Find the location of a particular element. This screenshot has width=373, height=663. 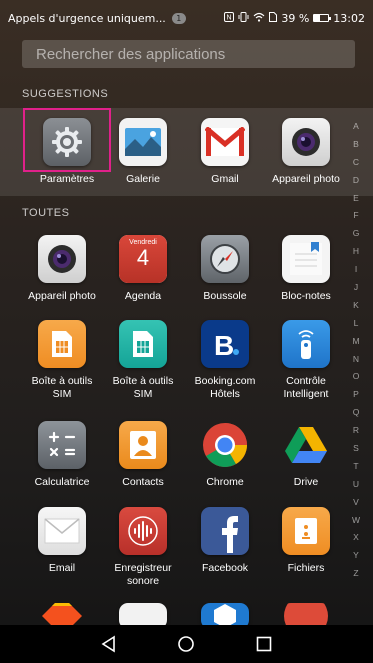

alphabet-letter: F is located at coordinates (355, 216).